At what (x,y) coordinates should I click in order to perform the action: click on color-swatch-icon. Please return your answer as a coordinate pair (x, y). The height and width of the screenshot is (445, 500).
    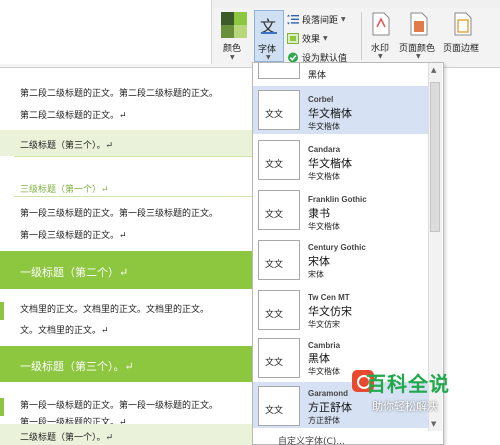
    Looking at the image, I should click on (234, 25).